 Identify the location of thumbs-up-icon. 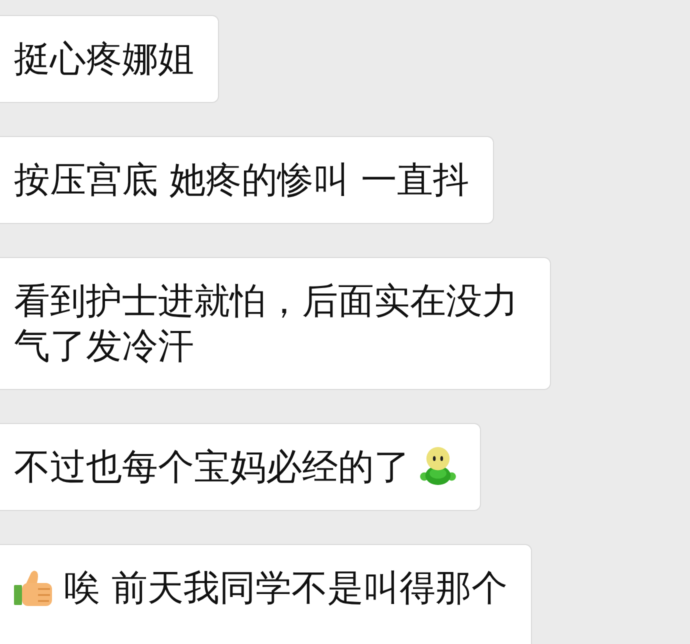
(33, 588).